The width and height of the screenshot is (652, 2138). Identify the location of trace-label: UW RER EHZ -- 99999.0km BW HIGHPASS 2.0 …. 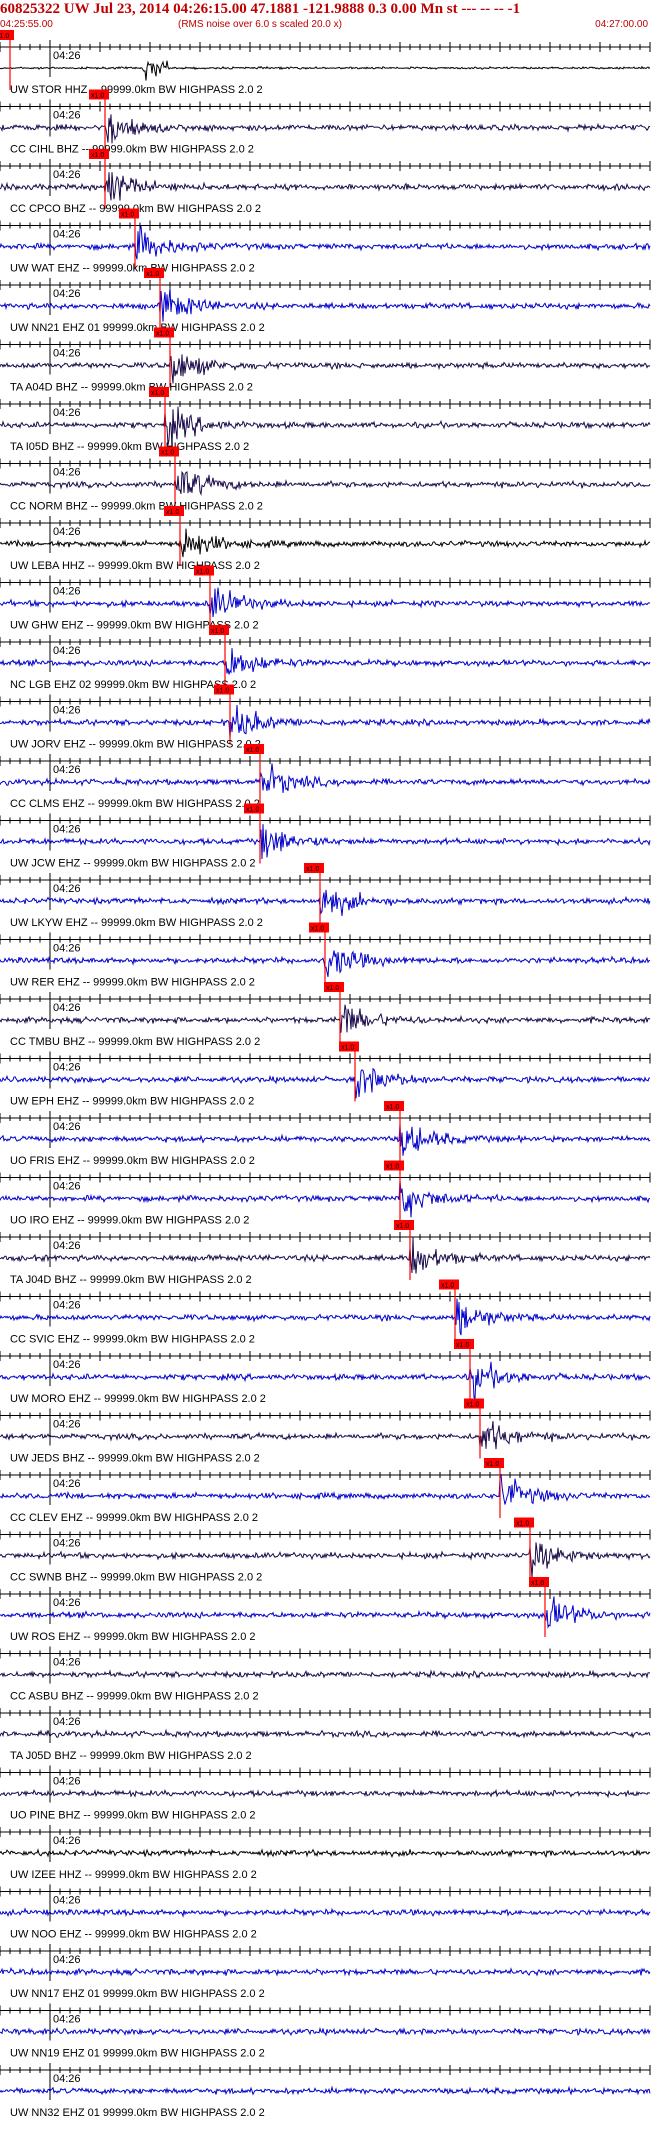
(132, 983).